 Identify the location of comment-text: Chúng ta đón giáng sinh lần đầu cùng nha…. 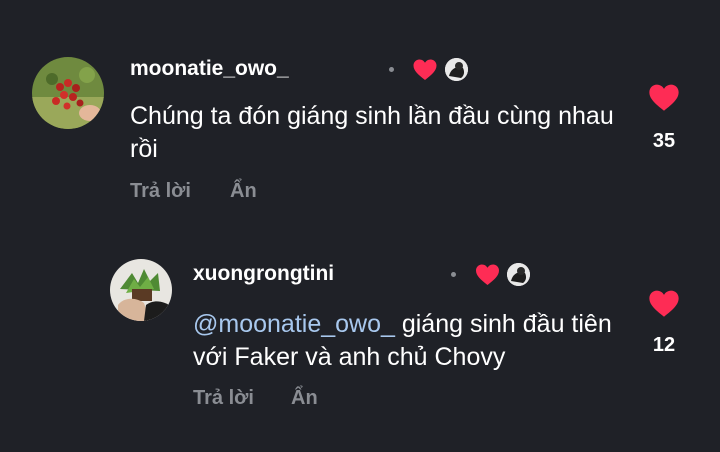
(372, 132).